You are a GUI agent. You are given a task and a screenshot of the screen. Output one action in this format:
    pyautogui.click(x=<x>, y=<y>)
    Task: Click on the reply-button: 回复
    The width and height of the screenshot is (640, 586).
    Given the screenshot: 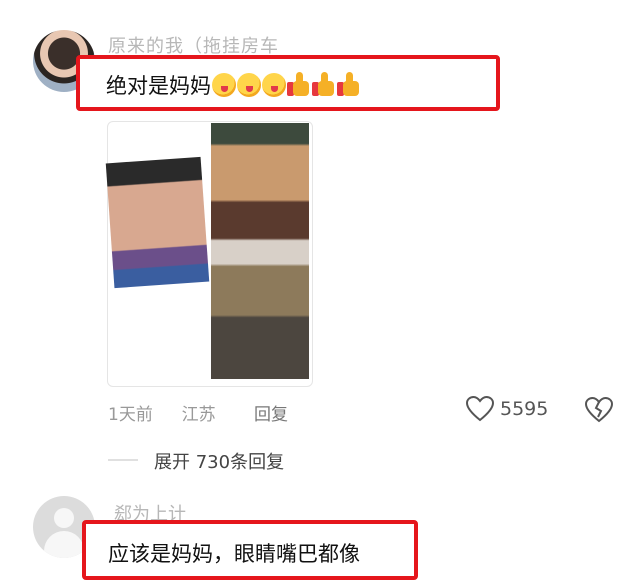 What is the action you would take?
    pyautogui.click(x=271, y=412)
    